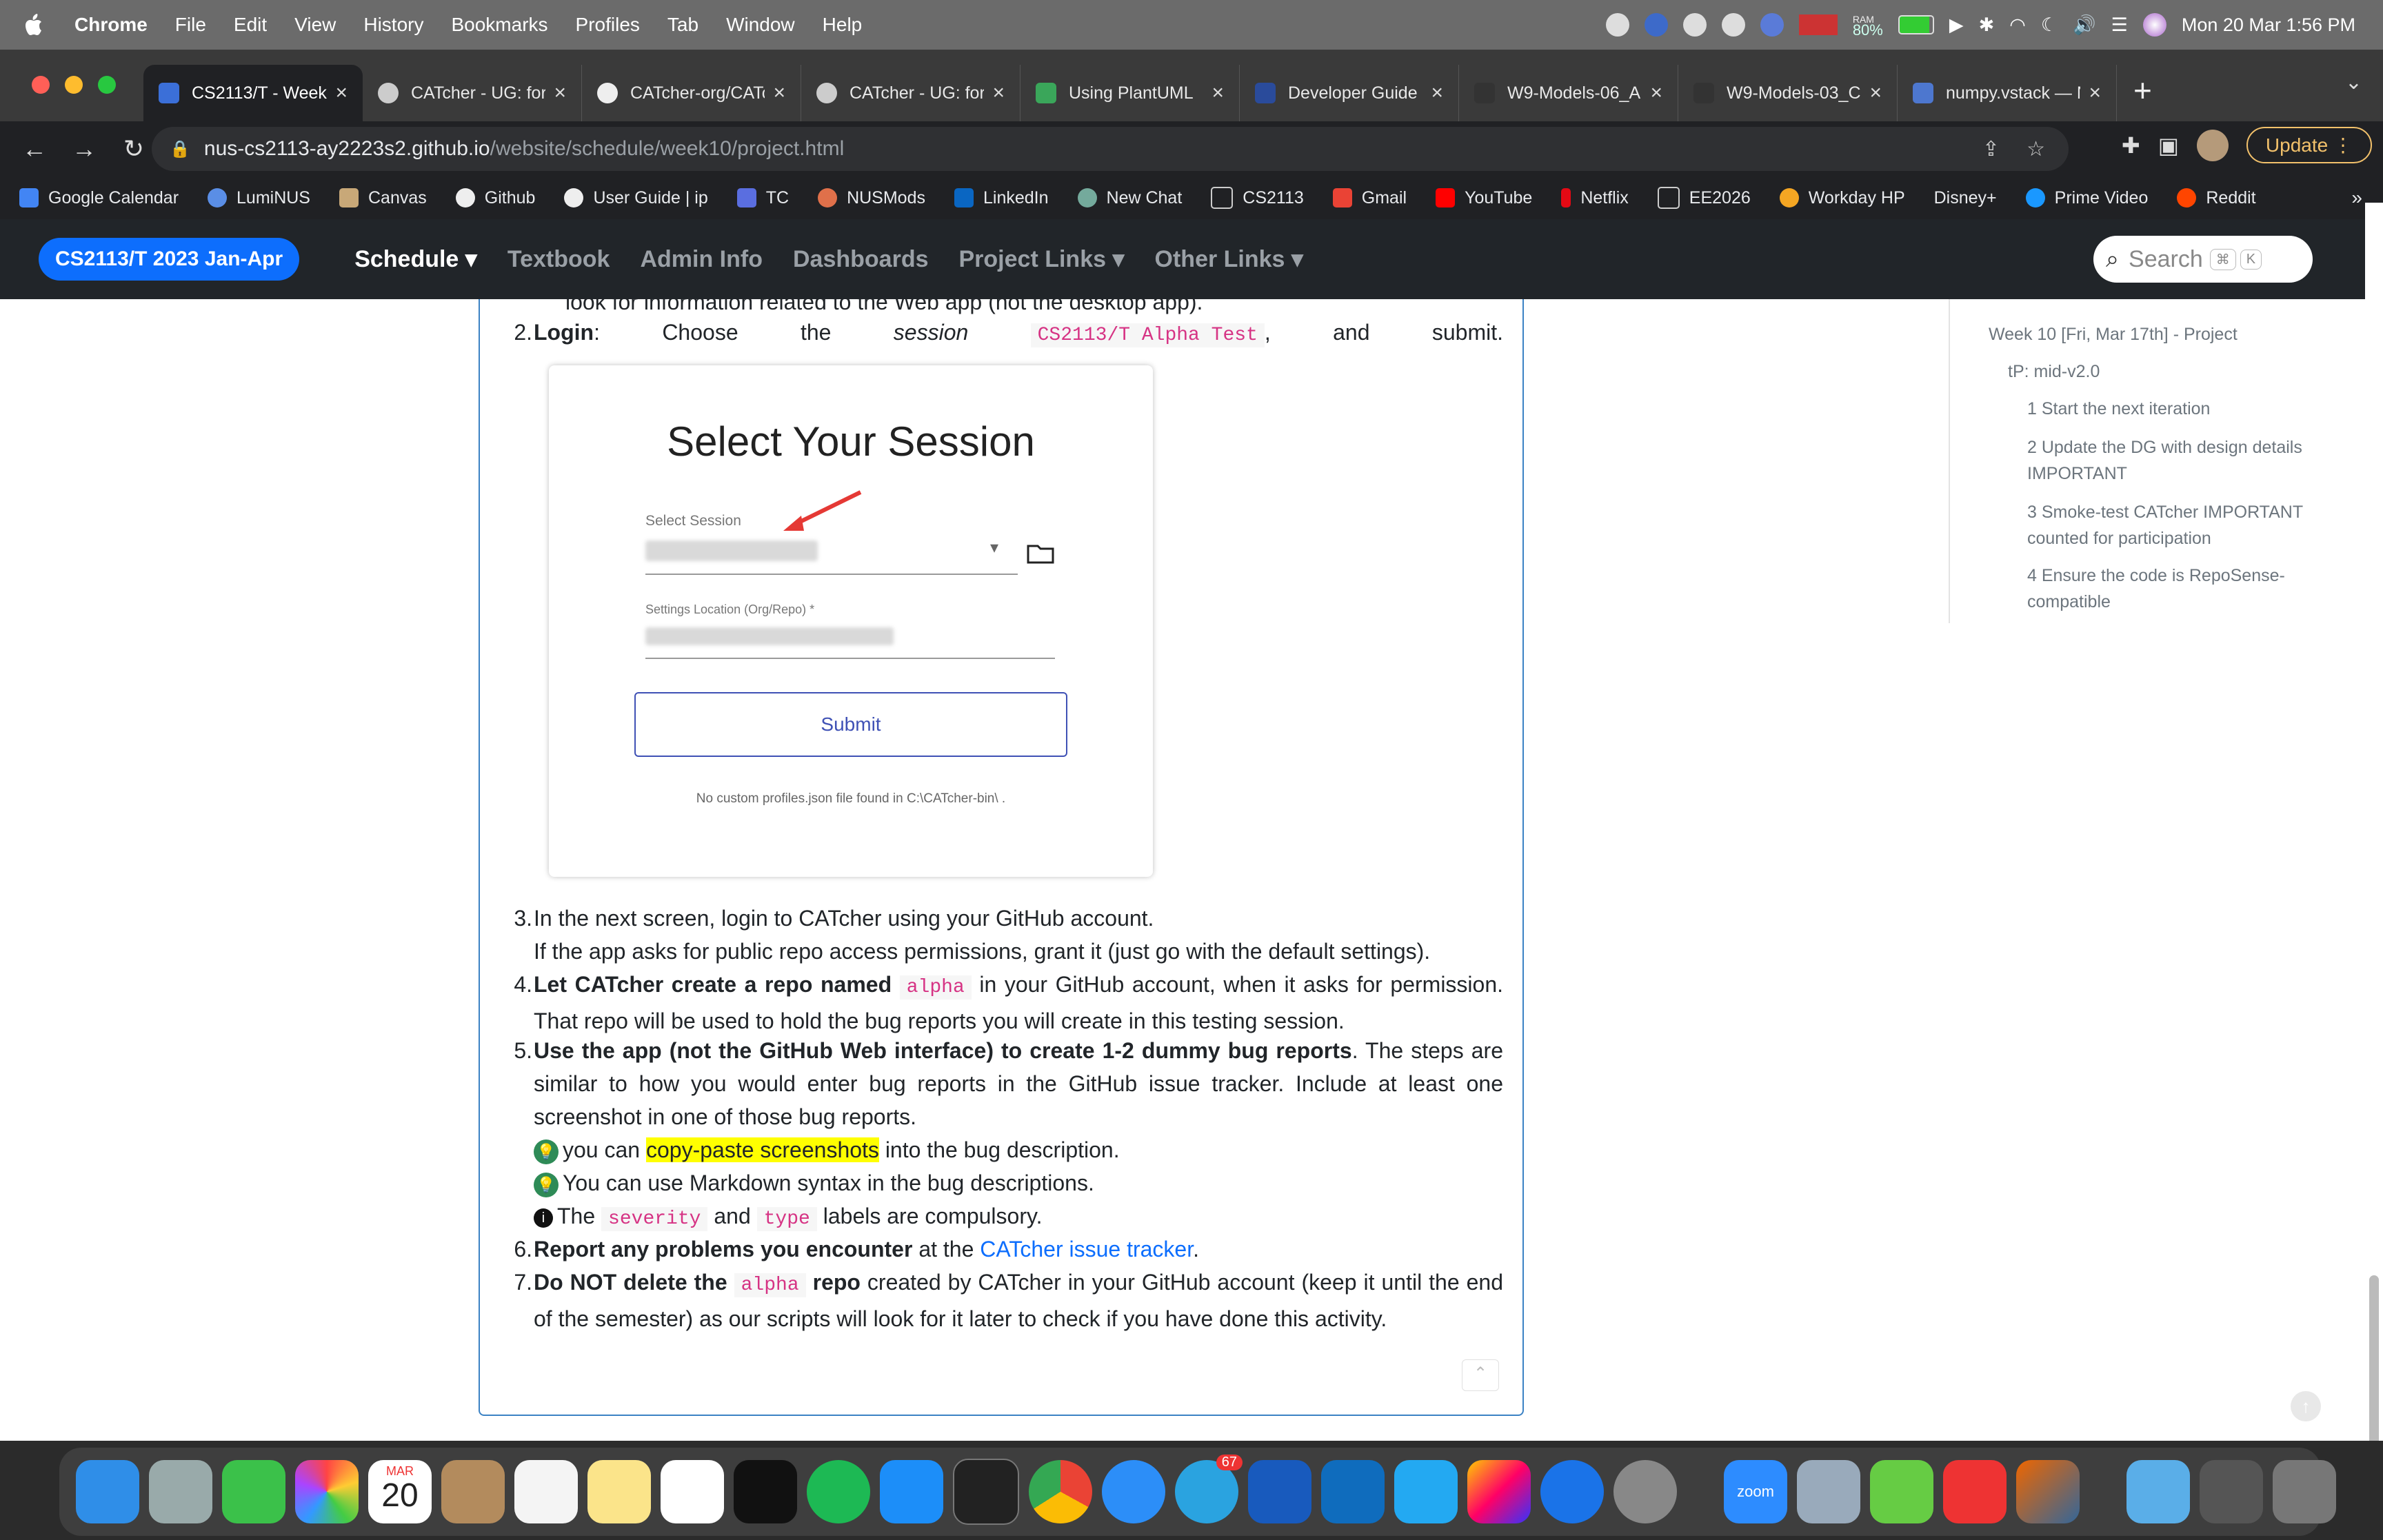  Describe the element at coordinates (2007, 93) in the screenshot. I see `tab-numpy-vstack: numpy.vstack — N ×` at that location.